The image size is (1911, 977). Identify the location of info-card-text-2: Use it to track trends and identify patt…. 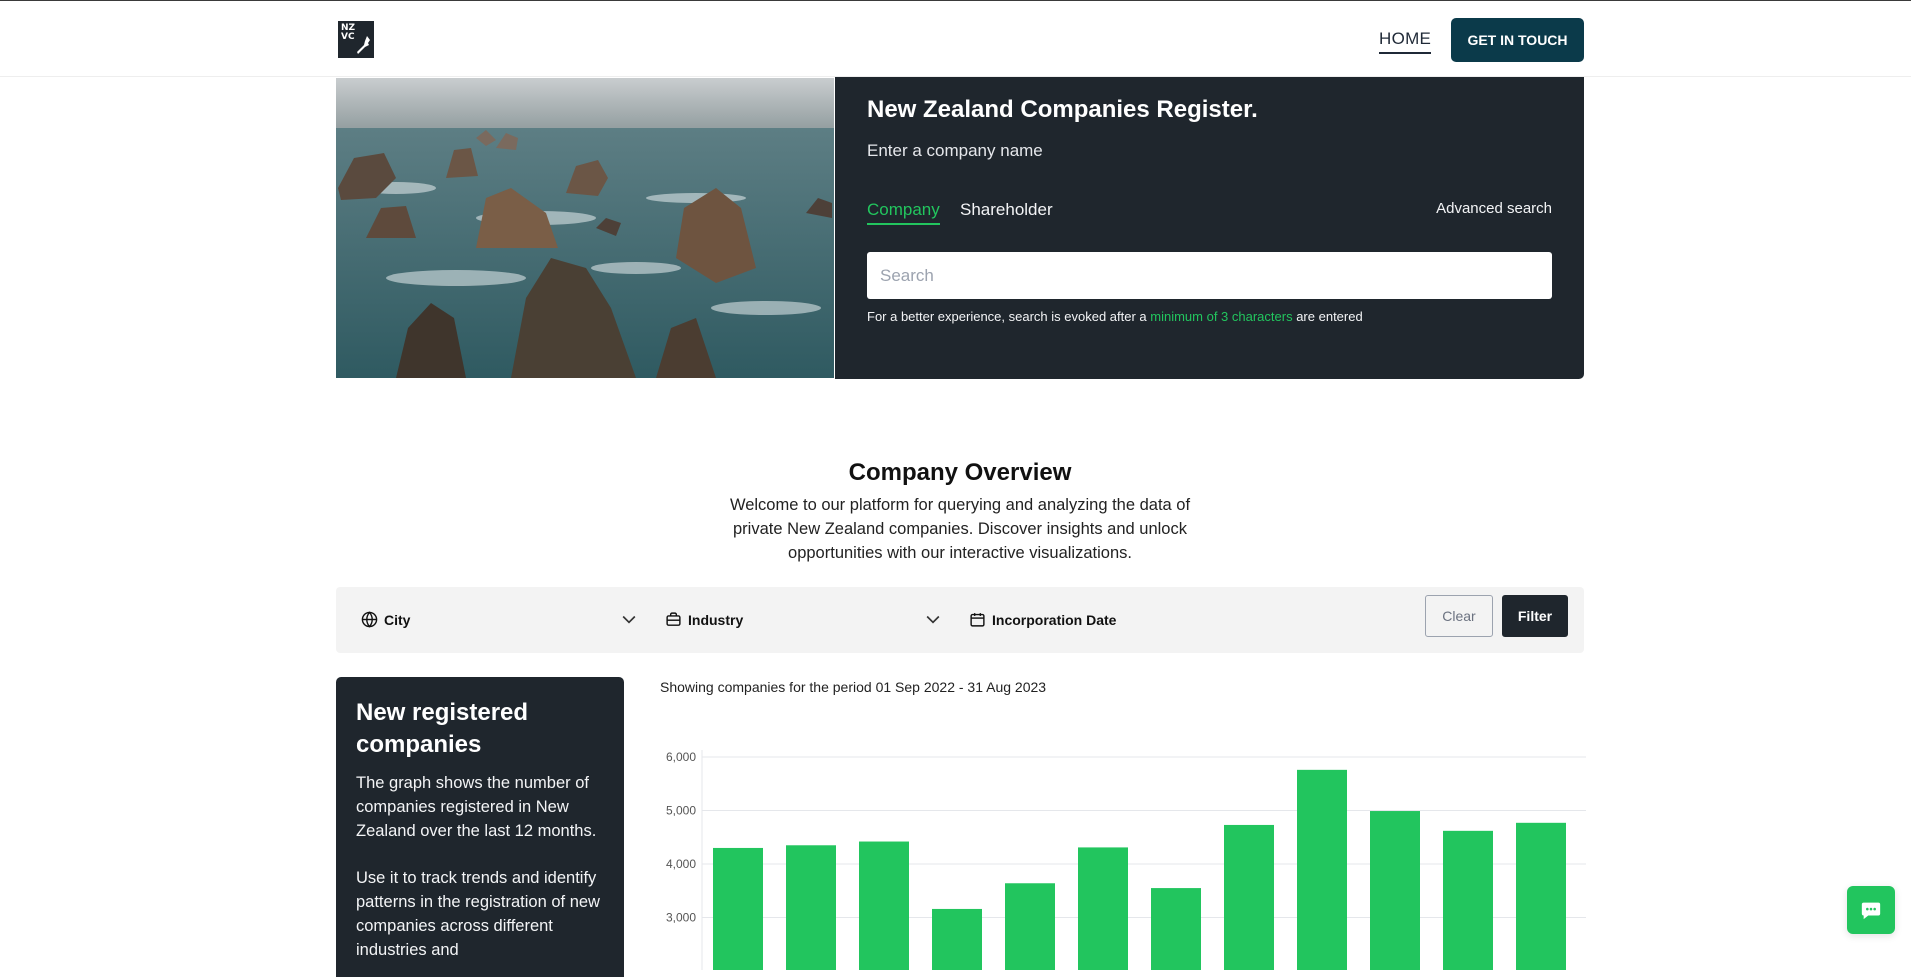
(478, 914).